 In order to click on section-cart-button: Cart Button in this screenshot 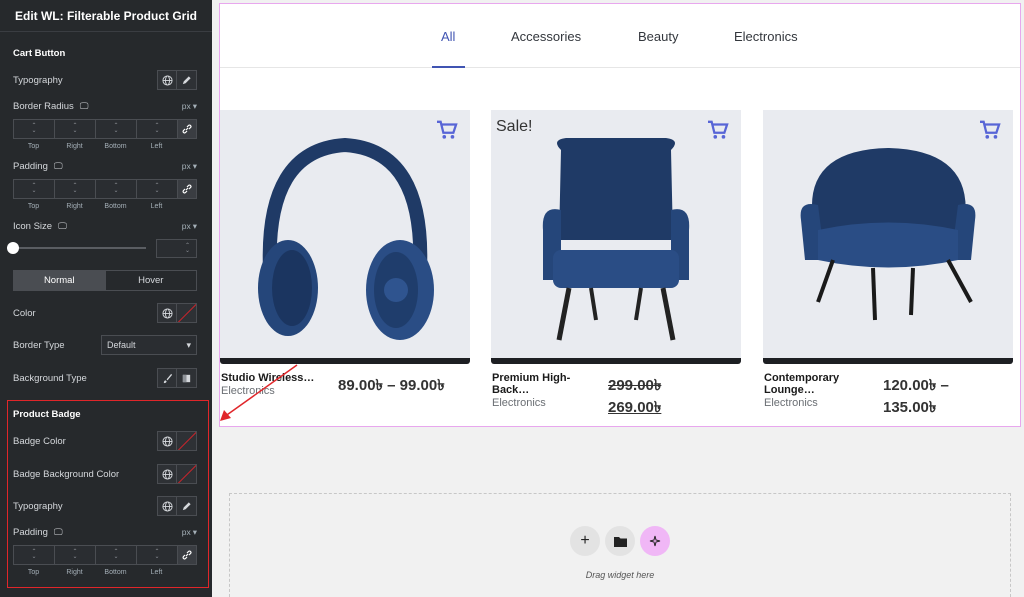, I will do `click(39, 53)`.